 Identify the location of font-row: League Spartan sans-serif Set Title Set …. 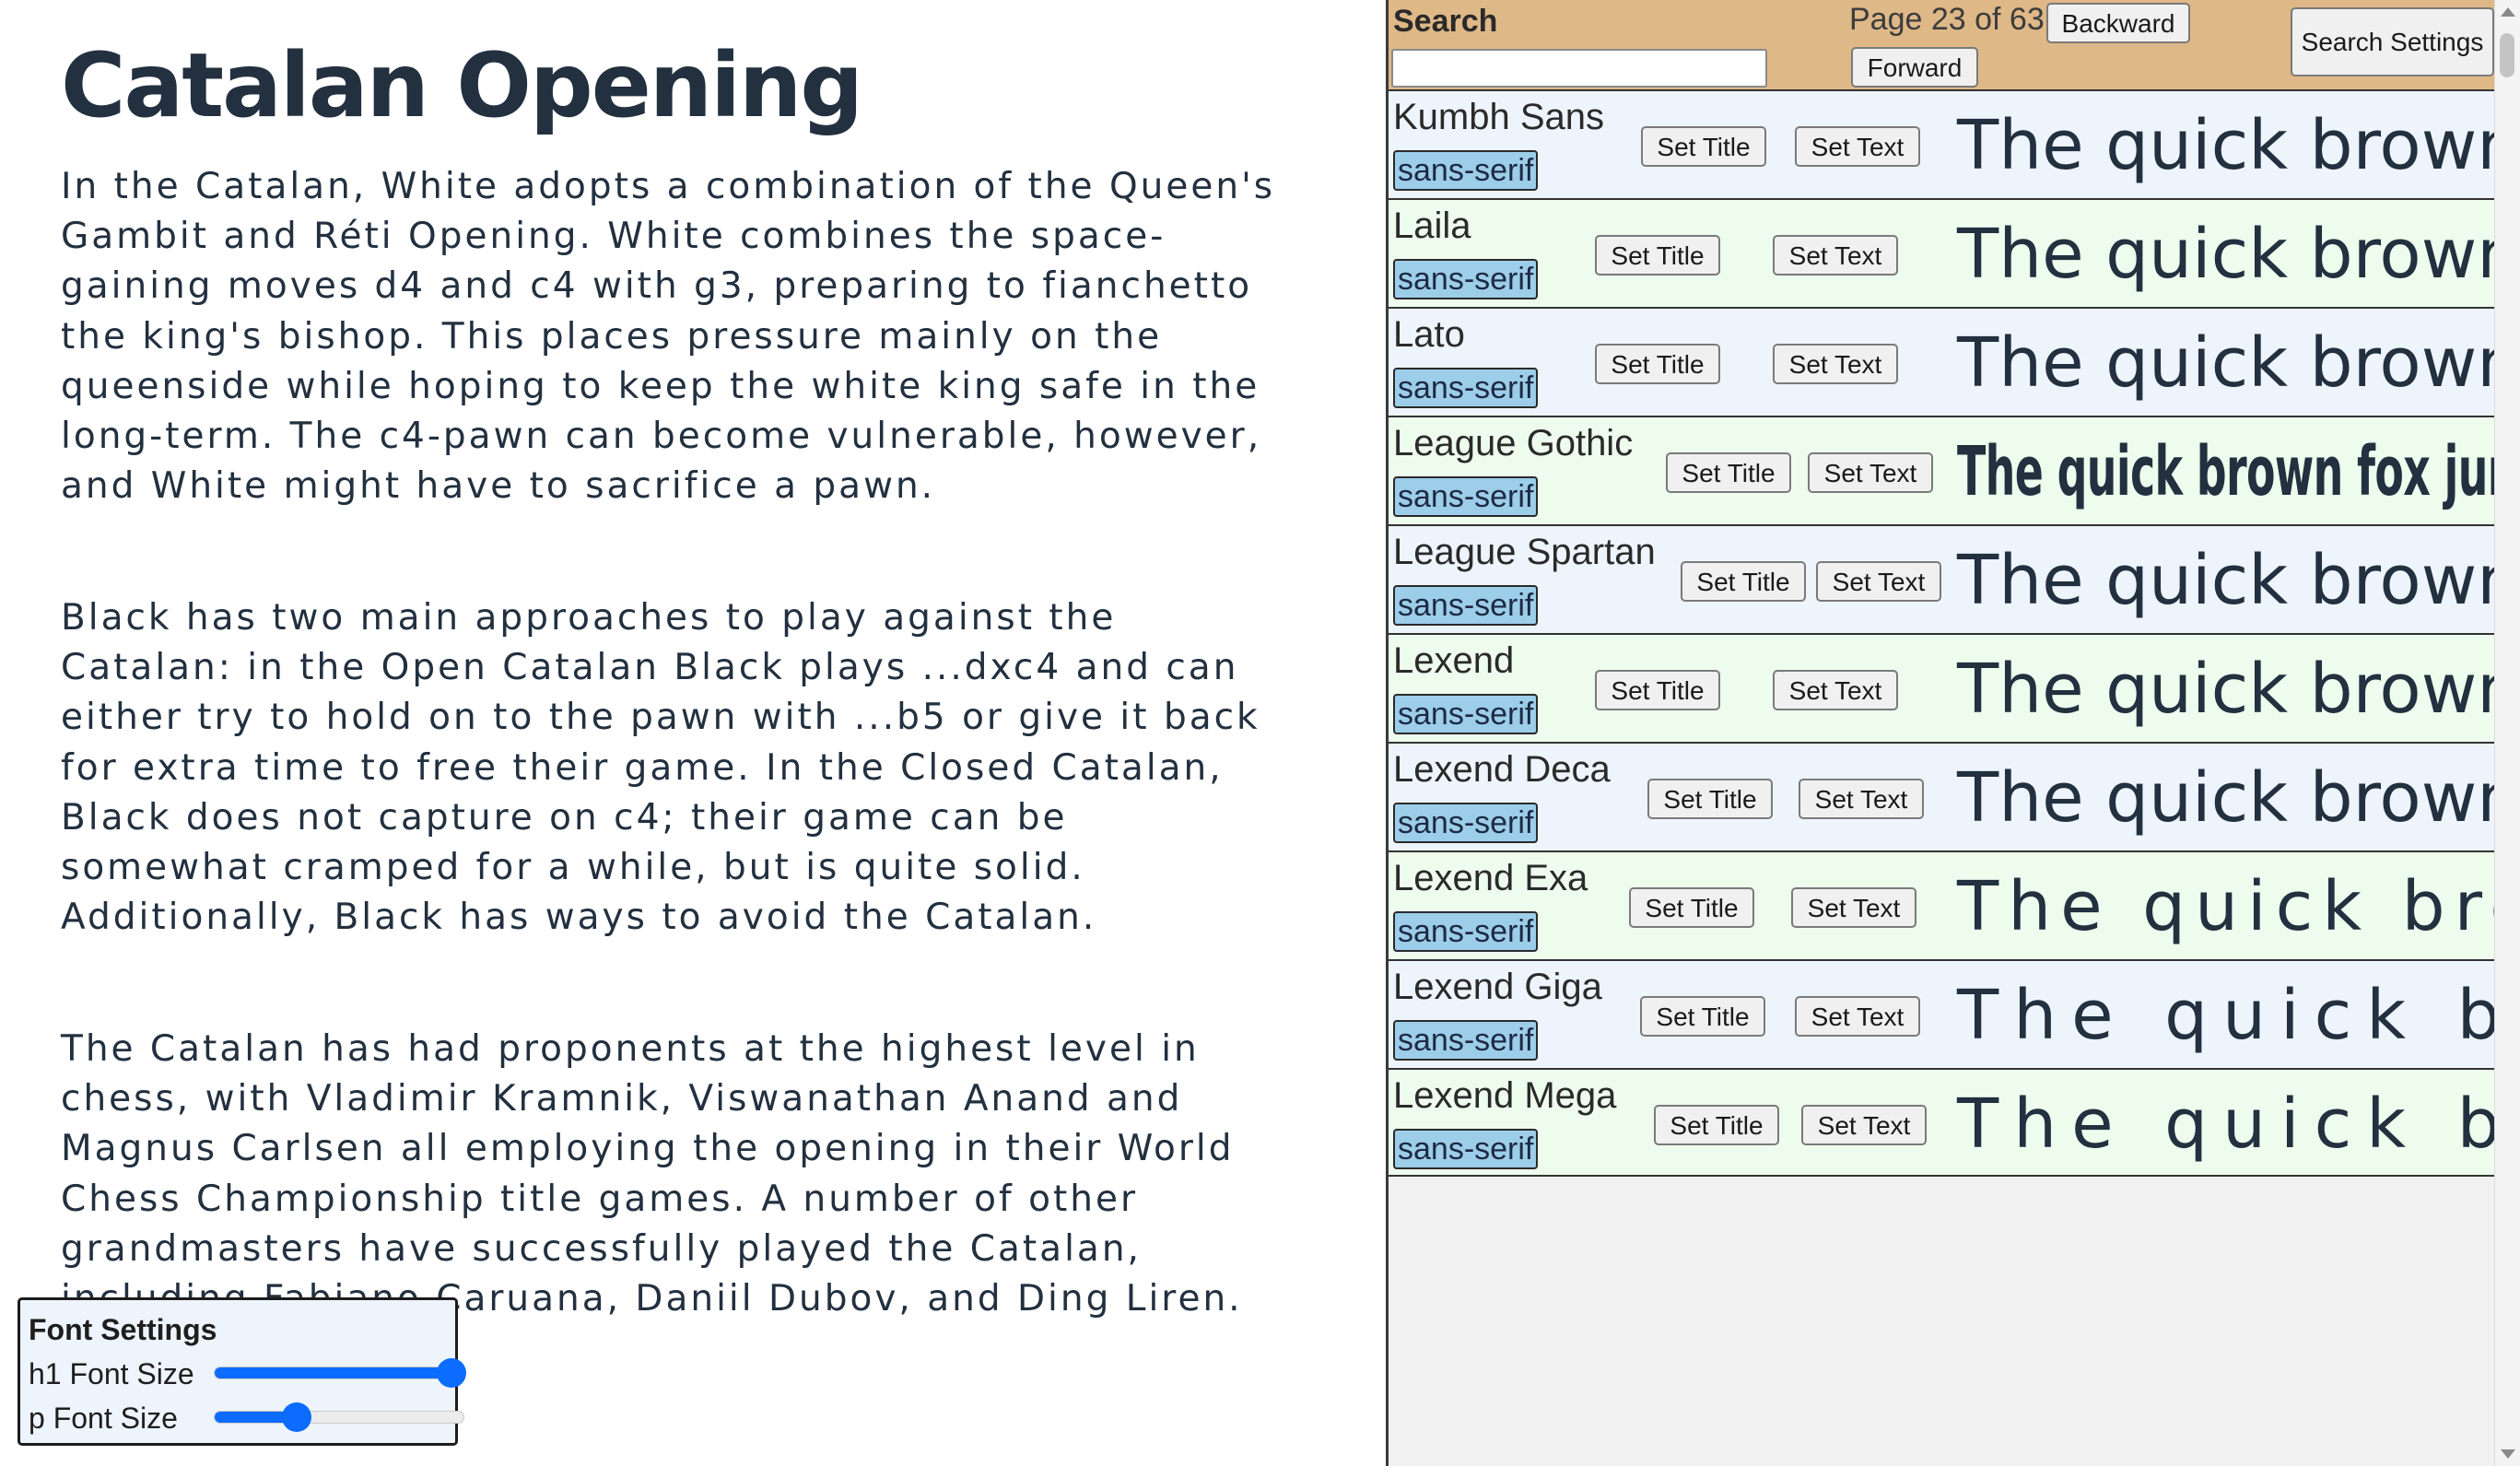
(1941, 578).